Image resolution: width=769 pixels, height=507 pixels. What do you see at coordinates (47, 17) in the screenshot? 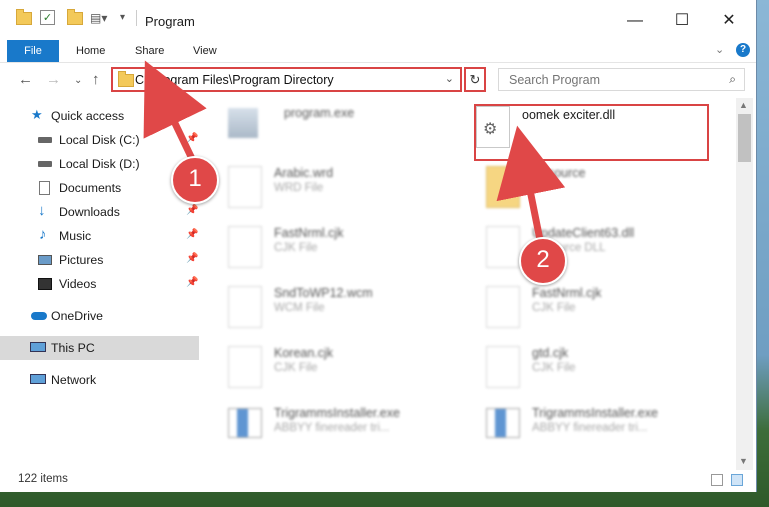
I see `properties-icon: ✓` at bounding box center [47, 17].